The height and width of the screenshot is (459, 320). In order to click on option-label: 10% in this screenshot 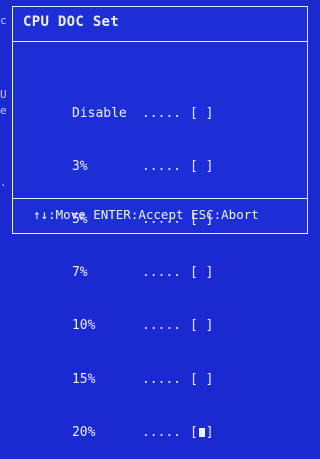, I will do `click(83, 326)`.